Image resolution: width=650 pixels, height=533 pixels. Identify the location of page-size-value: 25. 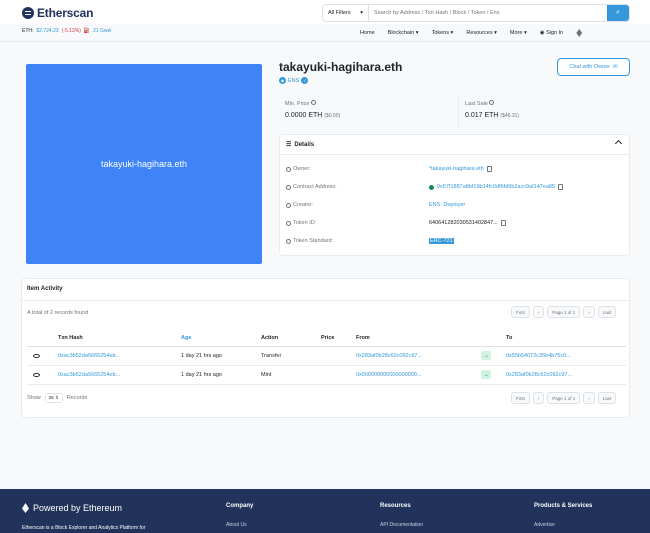
(51, 397).